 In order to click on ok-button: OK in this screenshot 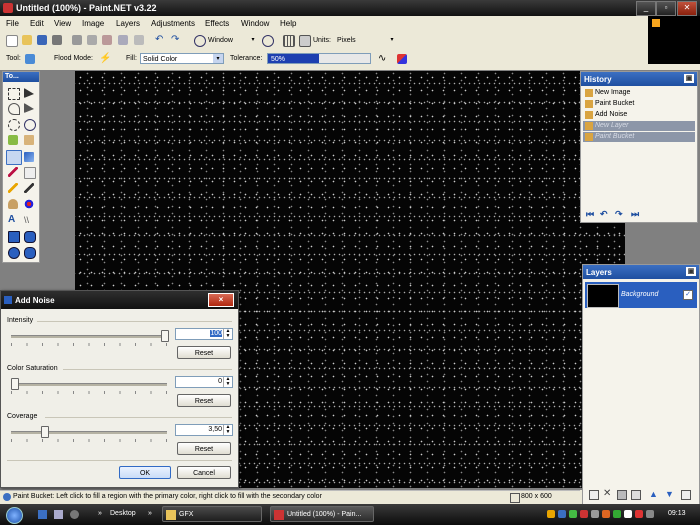, I will do `click(145, 472)`.